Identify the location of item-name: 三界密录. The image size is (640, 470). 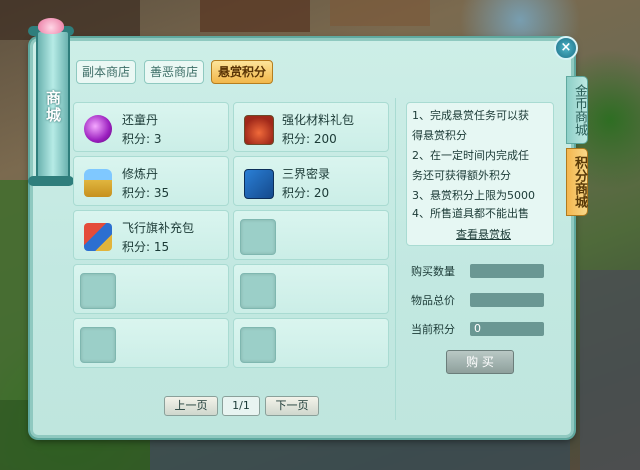
(306, 174).